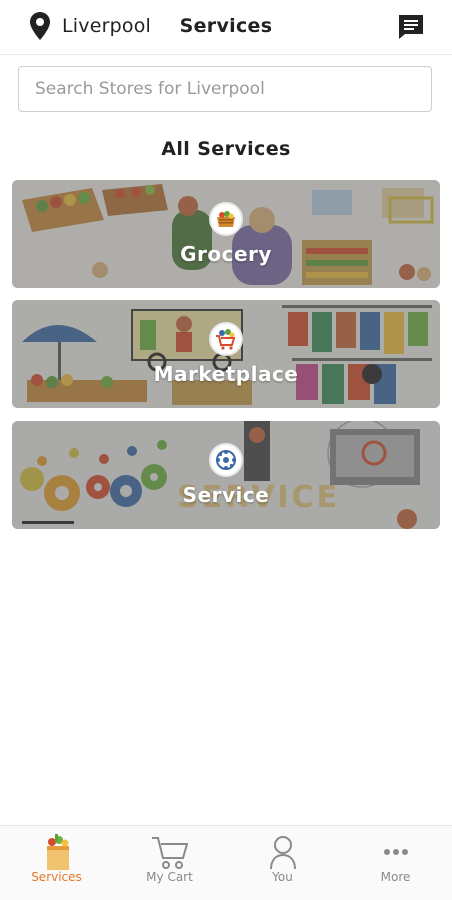 The height and width of the screenshot is (900, 452). I want to click on person-icon, so click(283, 852).